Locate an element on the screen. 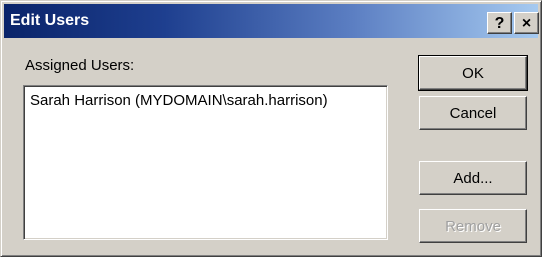 This screenshot has height=257, width=542. help-icon: ? is located at coordinates (499, 23).